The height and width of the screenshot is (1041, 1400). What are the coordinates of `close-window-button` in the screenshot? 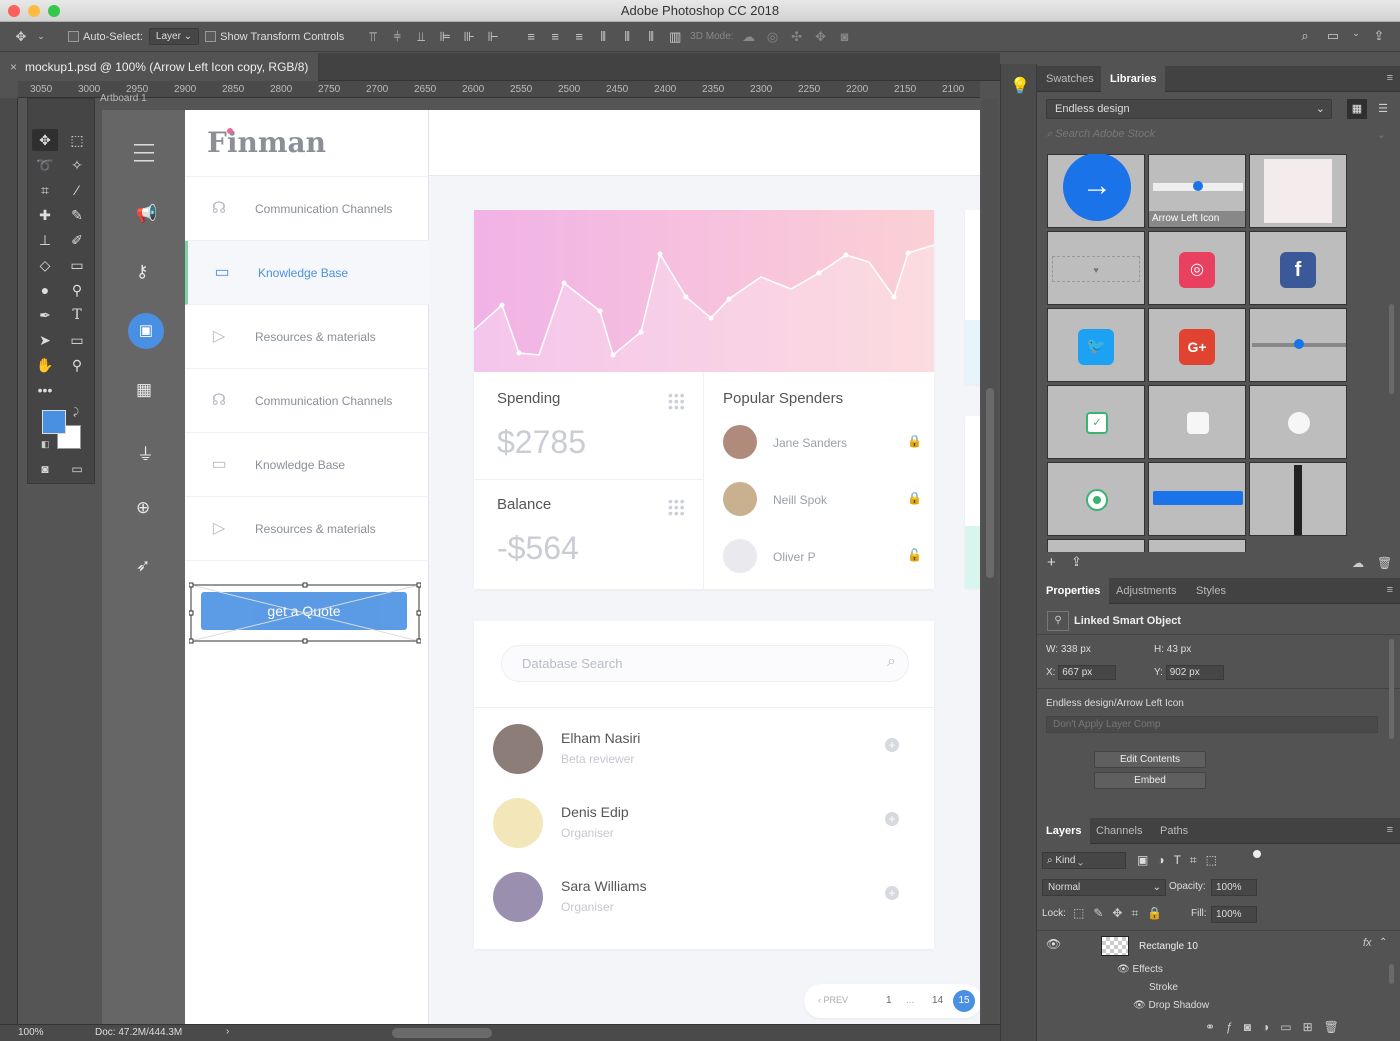 It's located at (14, 11).